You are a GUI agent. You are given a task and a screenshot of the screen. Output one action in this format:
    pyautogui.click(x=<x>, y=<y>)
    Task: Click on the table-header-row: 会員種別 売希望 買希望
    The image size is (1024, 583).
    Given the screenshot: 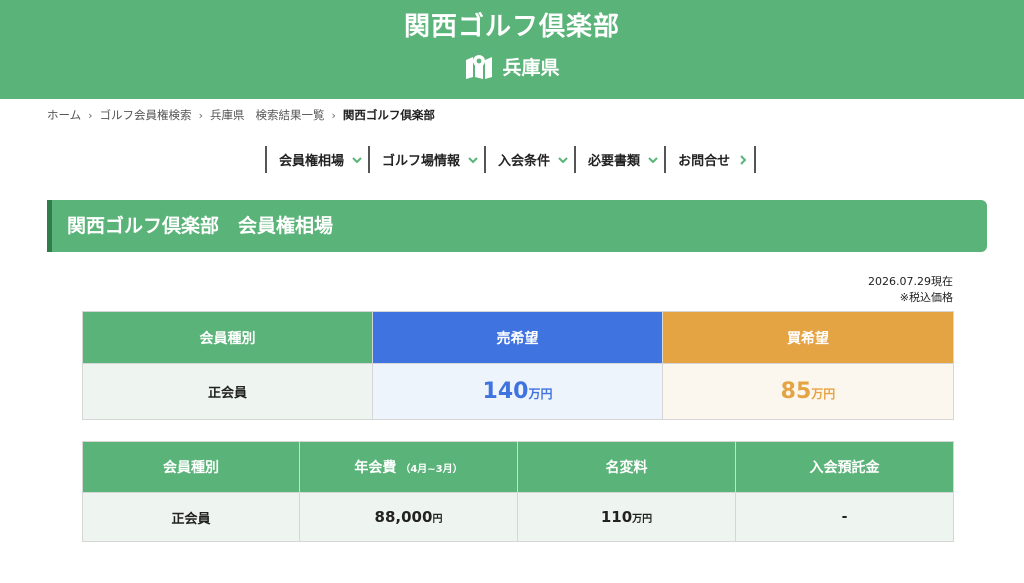 What is the action you would take?
    pyautogui.click(x=518, y=337)
    